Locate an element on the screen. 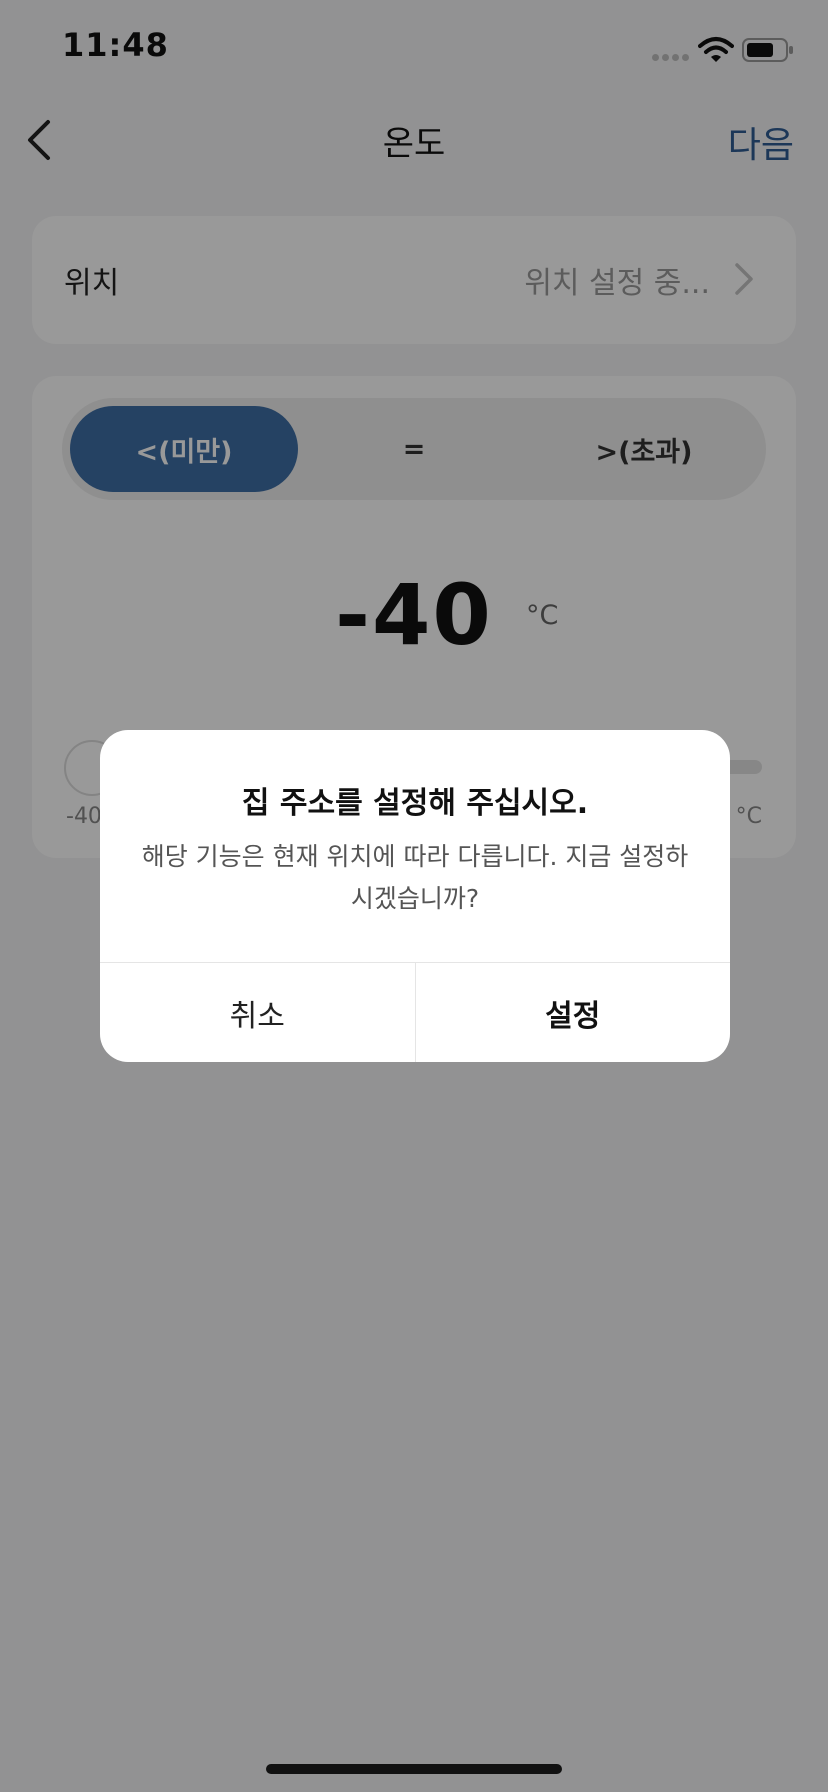 This screenshot has width=828, height=1792. dialog-message: 해당 기능은 현재 위치에 따라 다릅니다. 지금 설정하시겠습니까? is located at coordinates (415, 877).